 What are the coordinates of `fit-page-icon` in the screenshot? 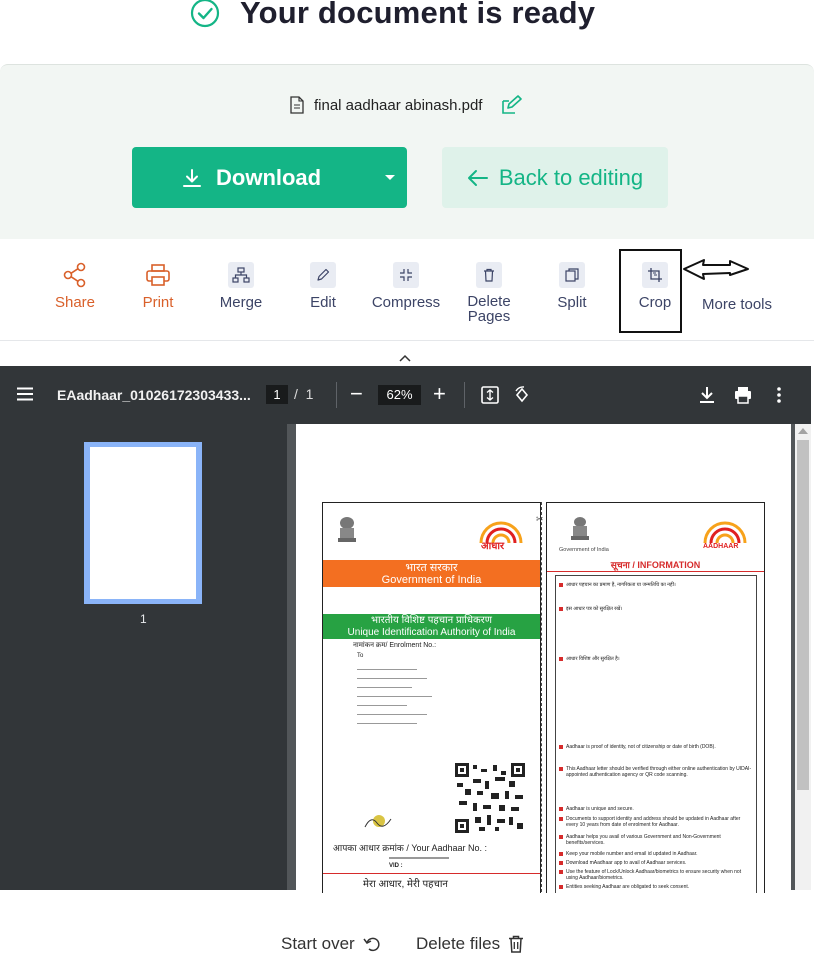 It's located at (490, 395).